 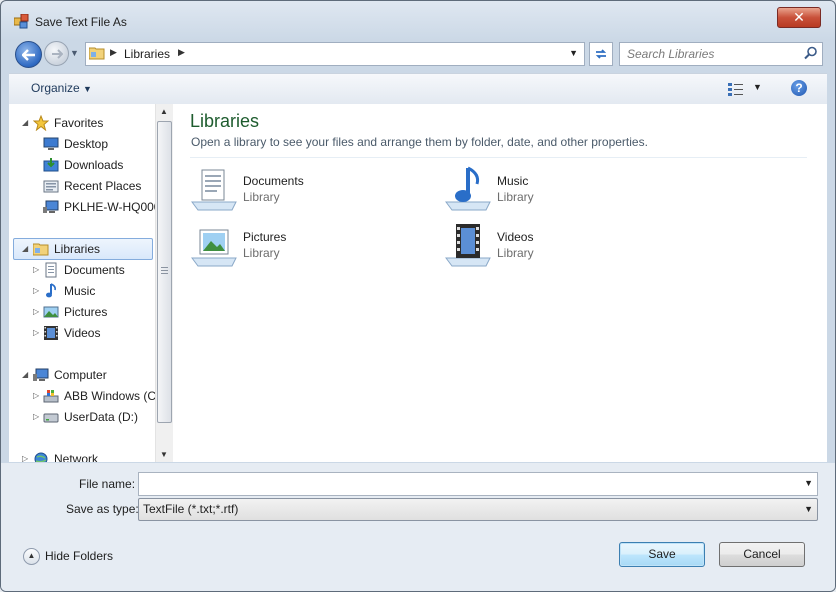 I want to click on tree-computer: ◢ Computer, so click(x=82, y=375).